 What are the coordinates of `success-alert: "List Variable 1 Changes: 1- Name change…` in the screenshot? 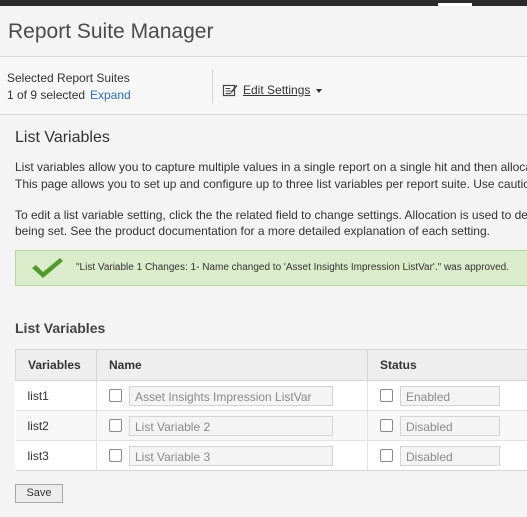 It's located at (271, 268).